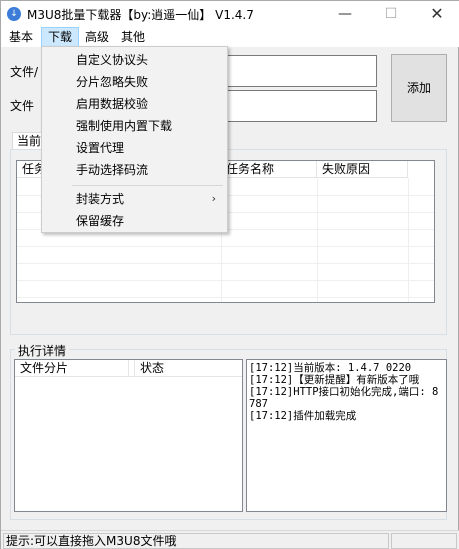 This screenshot has height=549, width=459. Describe the element at coordinates (72, 368) in the screenshot. I see `col-segment: 文件分片` at that location.